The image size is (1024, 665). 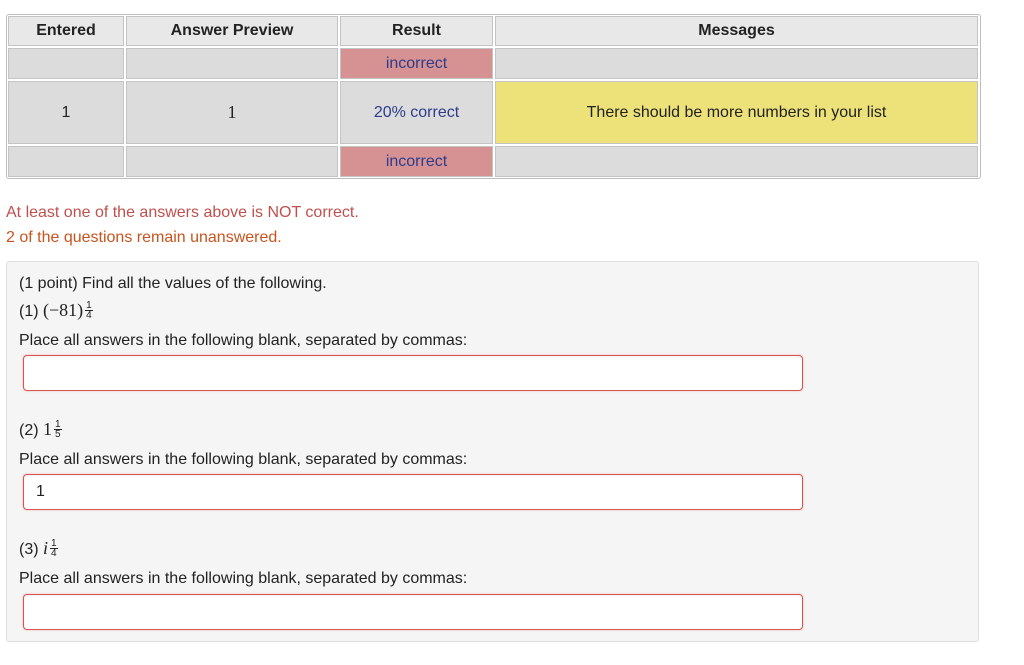 What do you see at coordinates (58, 434) in the screenshot?
I see `exponent-denominator: 5` at bounding box center [58, 434].